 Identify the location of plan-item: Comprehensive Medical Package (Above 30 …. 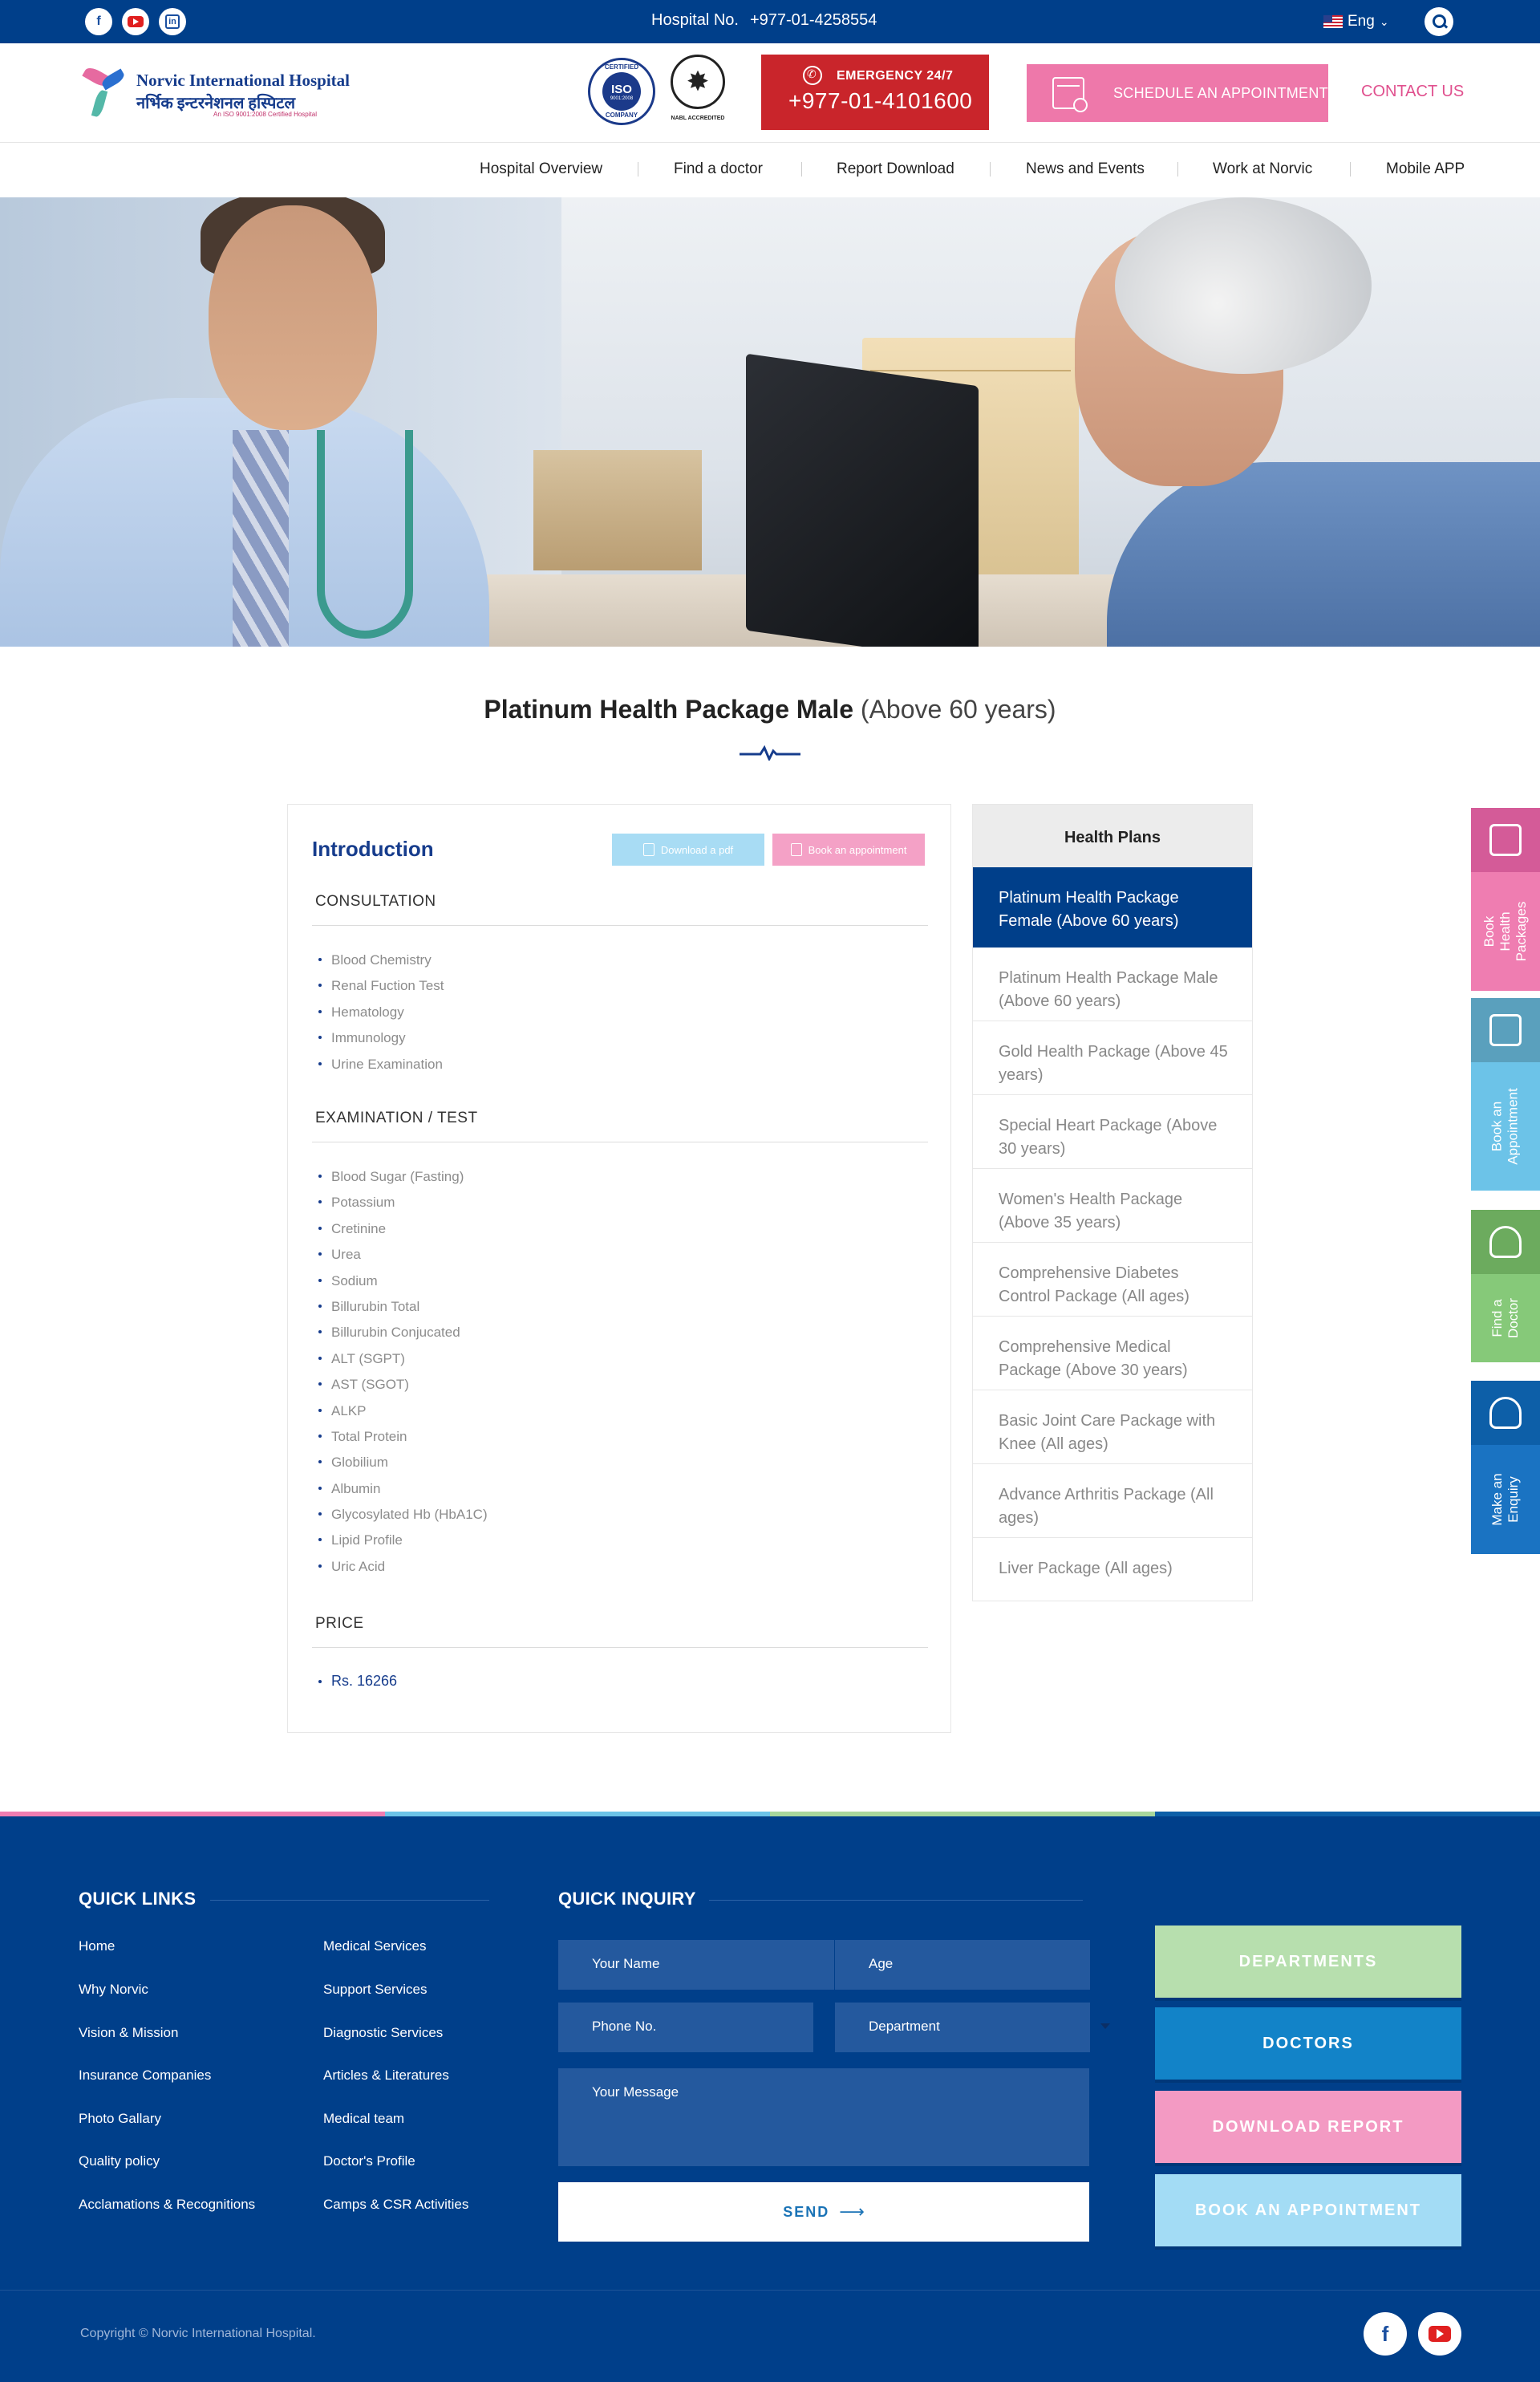
(1112, 1353).